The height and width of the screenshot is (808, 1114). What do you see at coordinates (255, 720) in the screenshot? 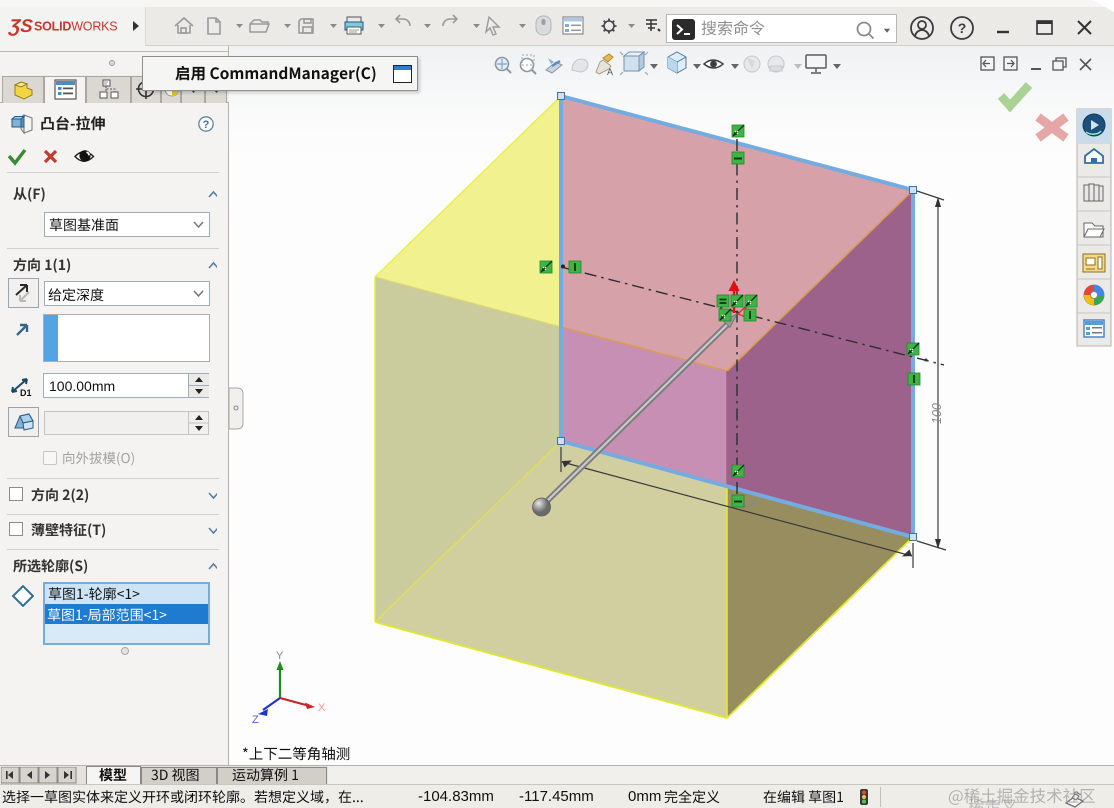
I see `svg-text: Z` at bounding box center [255, 720].